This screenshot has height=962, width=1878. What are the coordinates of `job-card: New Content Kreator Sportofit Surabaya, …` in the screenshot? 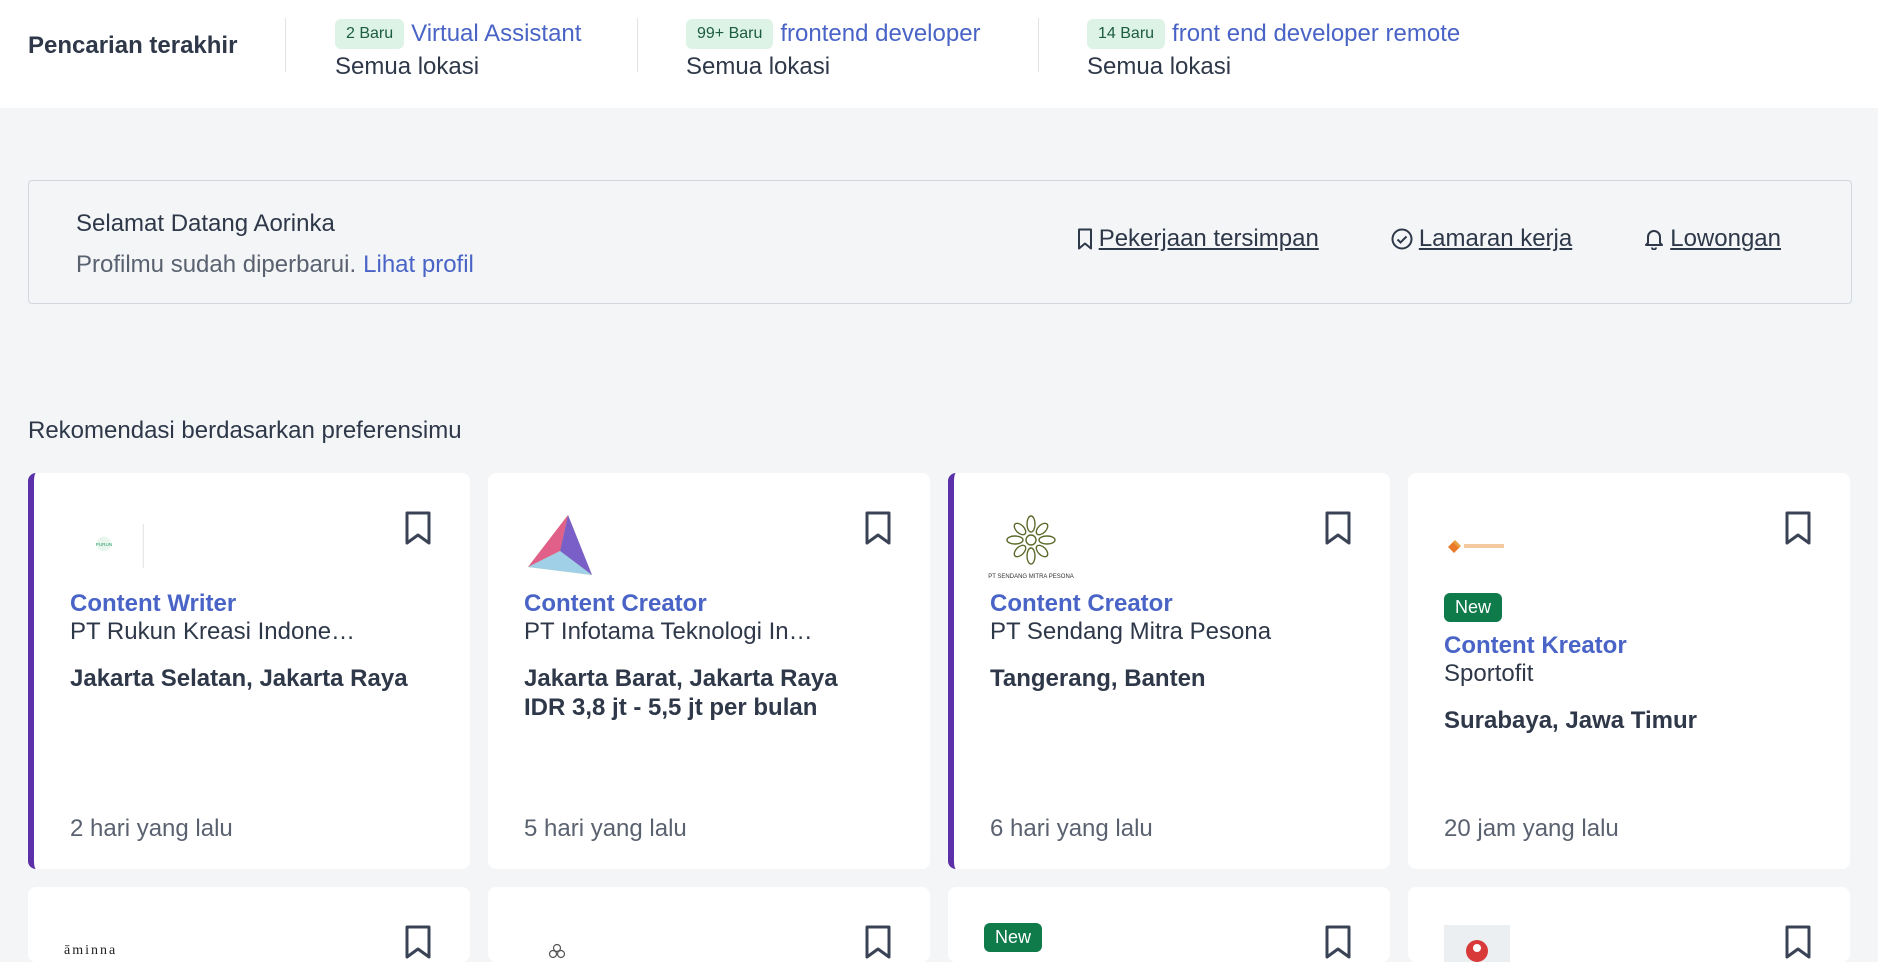 It's located at (1629, 671).